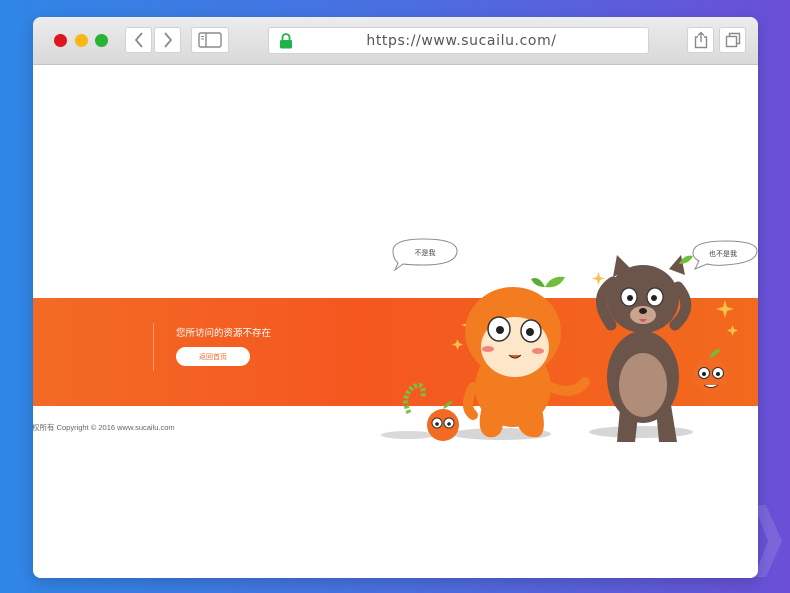  I want to click on tabs-icon, so click(732, 40).